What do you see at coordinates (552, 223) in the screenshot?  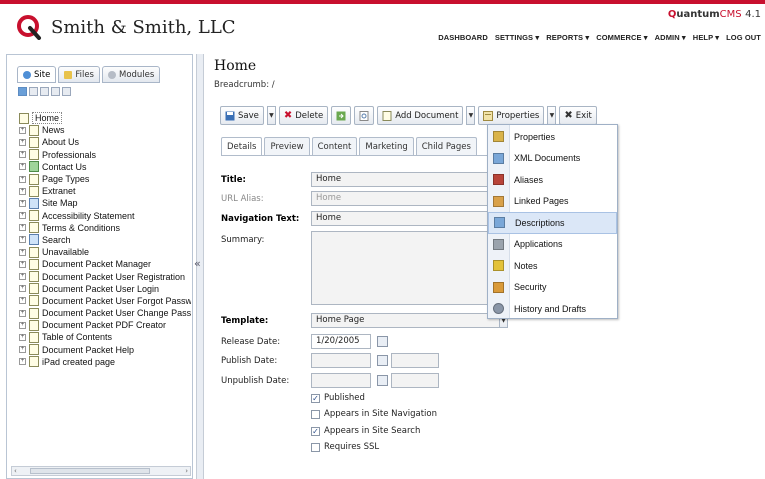 I see `menu-item-descriptions: Descriptions` at bounding box center [552, 223].